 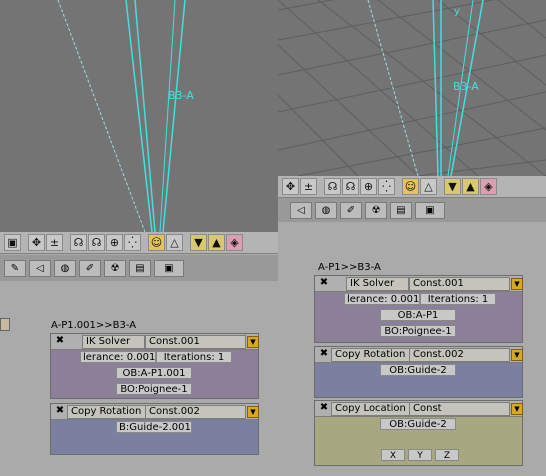 I want to click on axis-y-toggle: Y, so click(x=420, y=455).